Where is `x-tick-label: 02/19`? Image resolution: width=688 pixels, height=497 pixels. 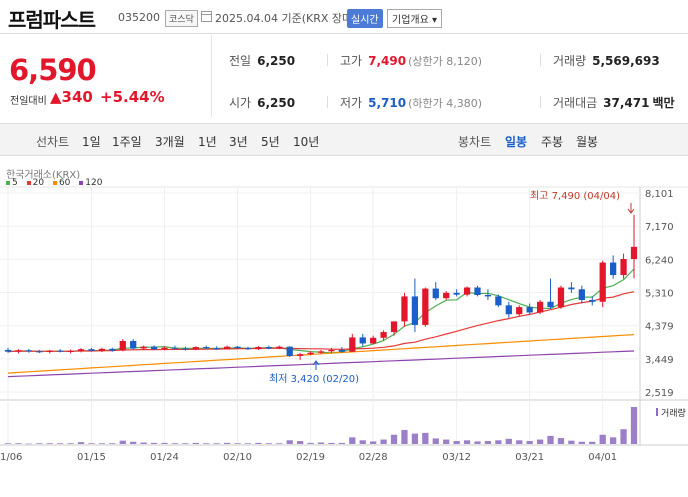
x-tick-label: 02/19 is located at coordinates (310, 457).